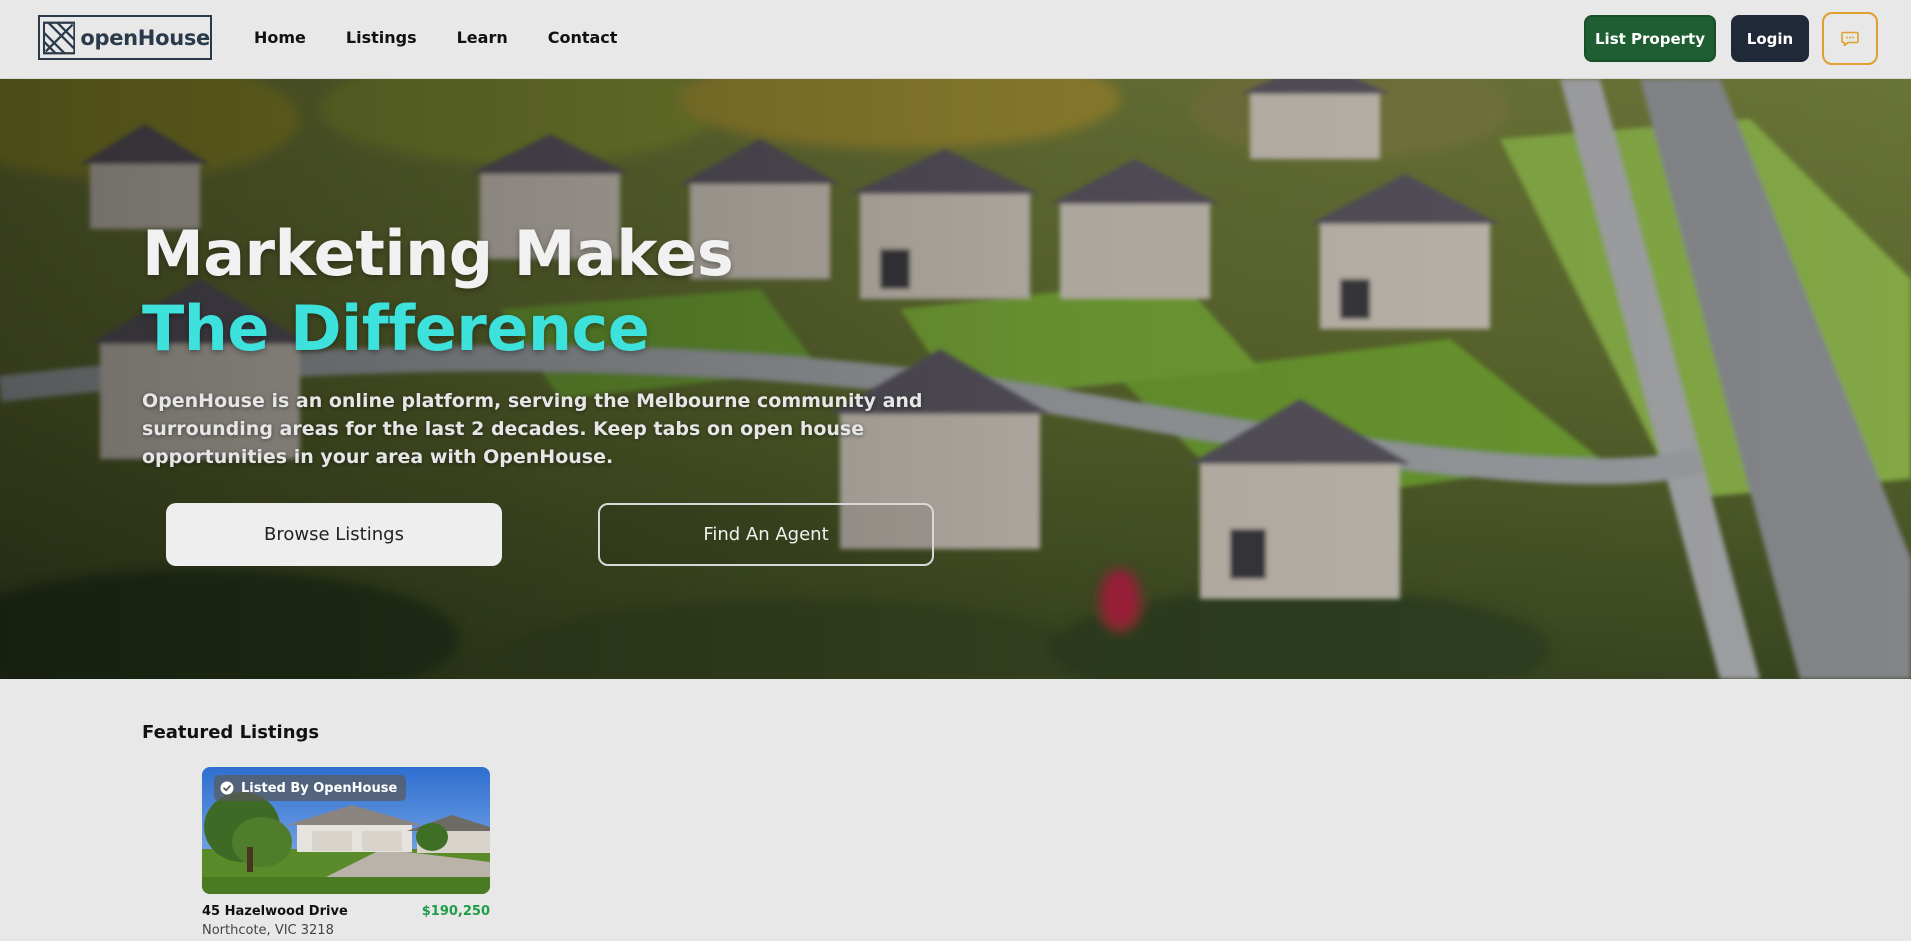 The image size is (1911, 941). I want to click on nav-link-contact: Contact, so click(583, 37).